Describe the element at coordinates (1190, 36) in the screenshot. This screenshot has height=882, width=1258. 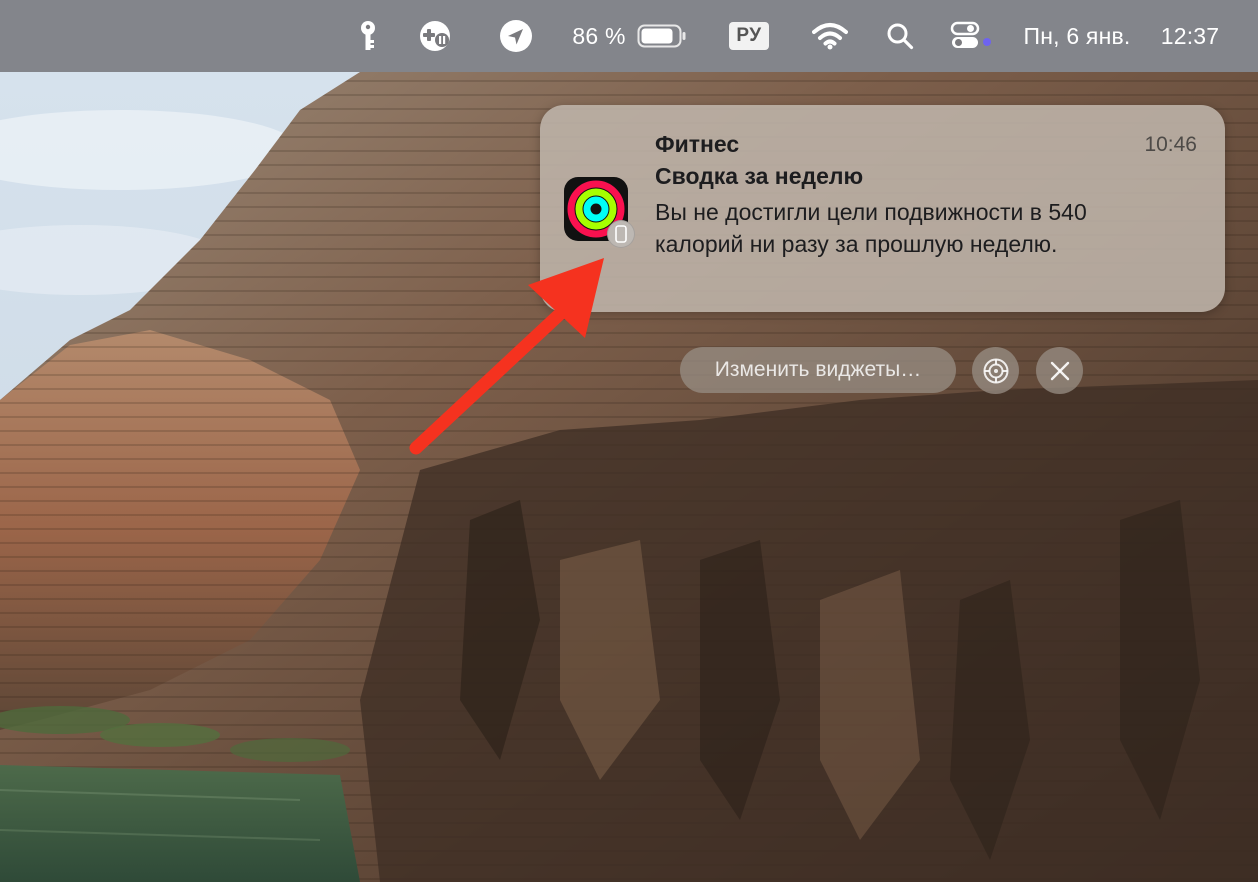
I see `menubar-time: 12:37` at that location.